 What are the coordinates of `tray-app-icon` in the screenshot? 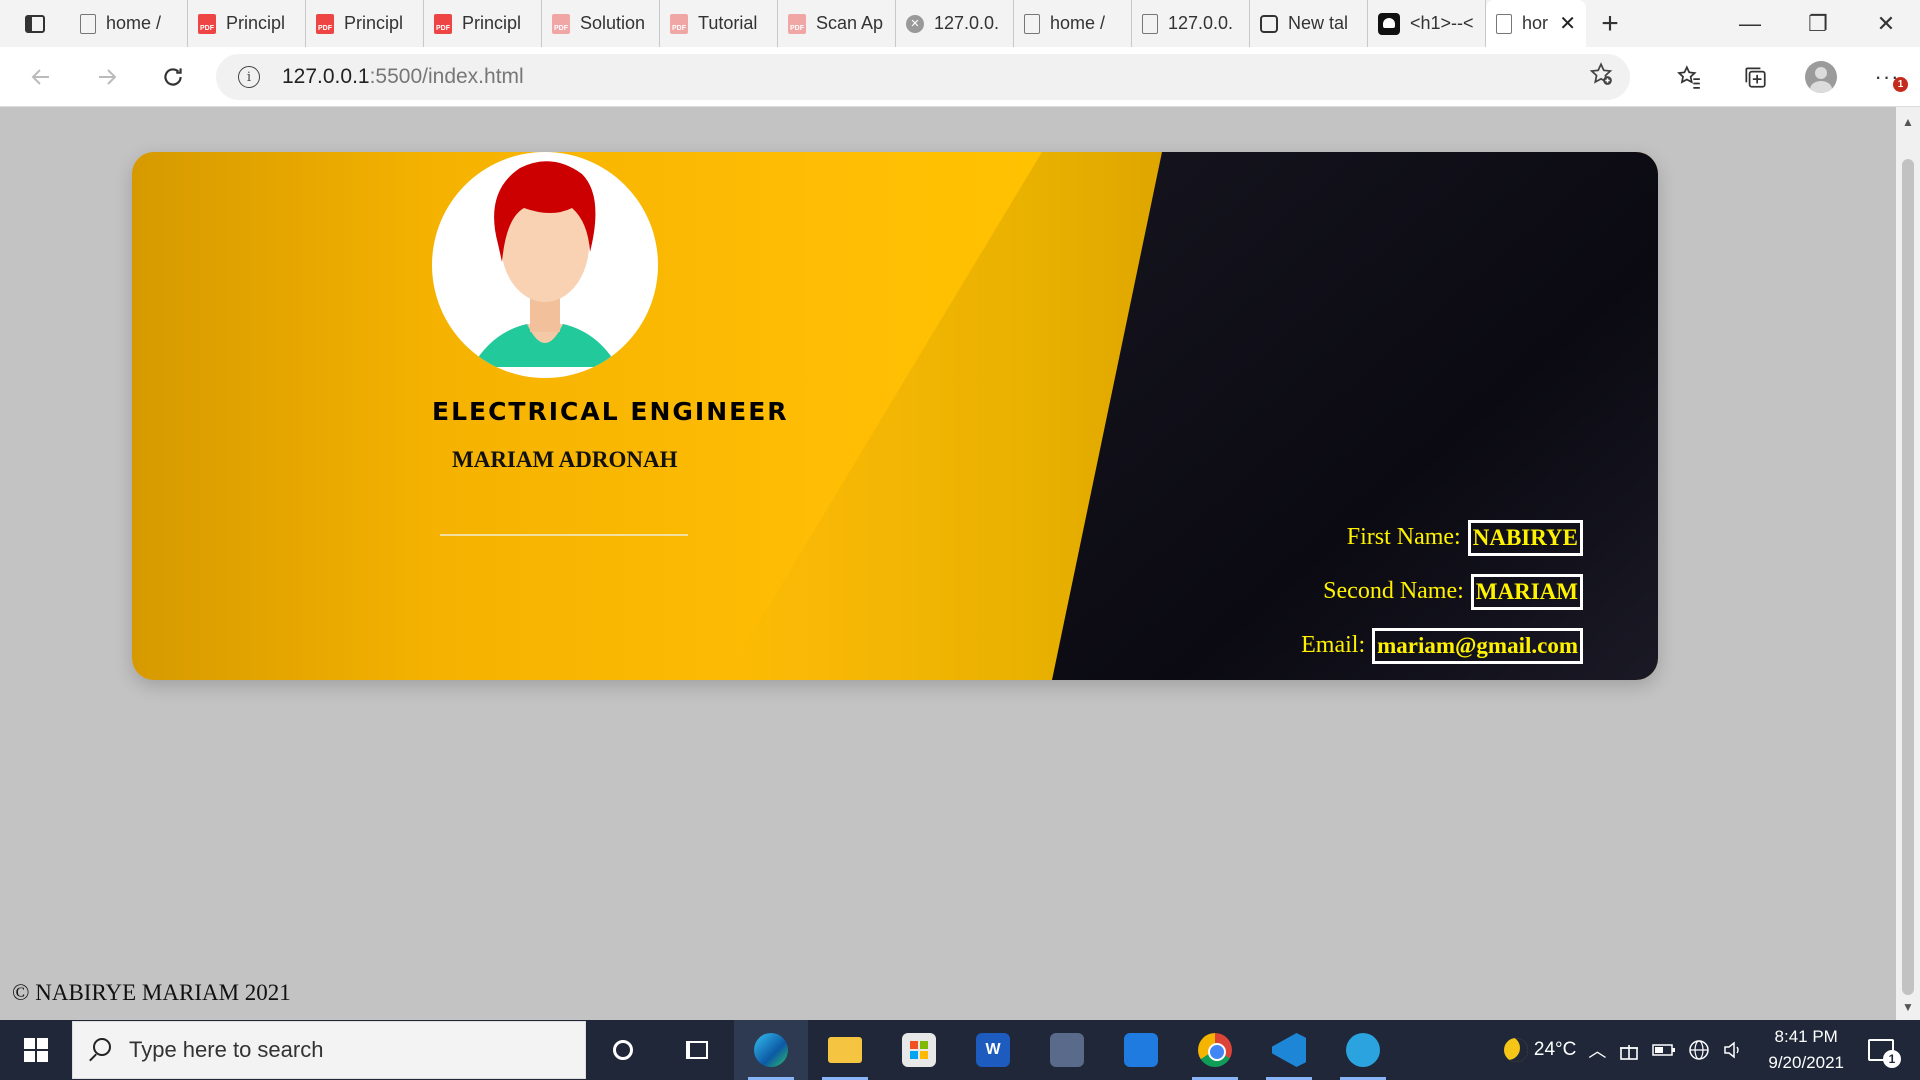 It's located at (1629, 1050).